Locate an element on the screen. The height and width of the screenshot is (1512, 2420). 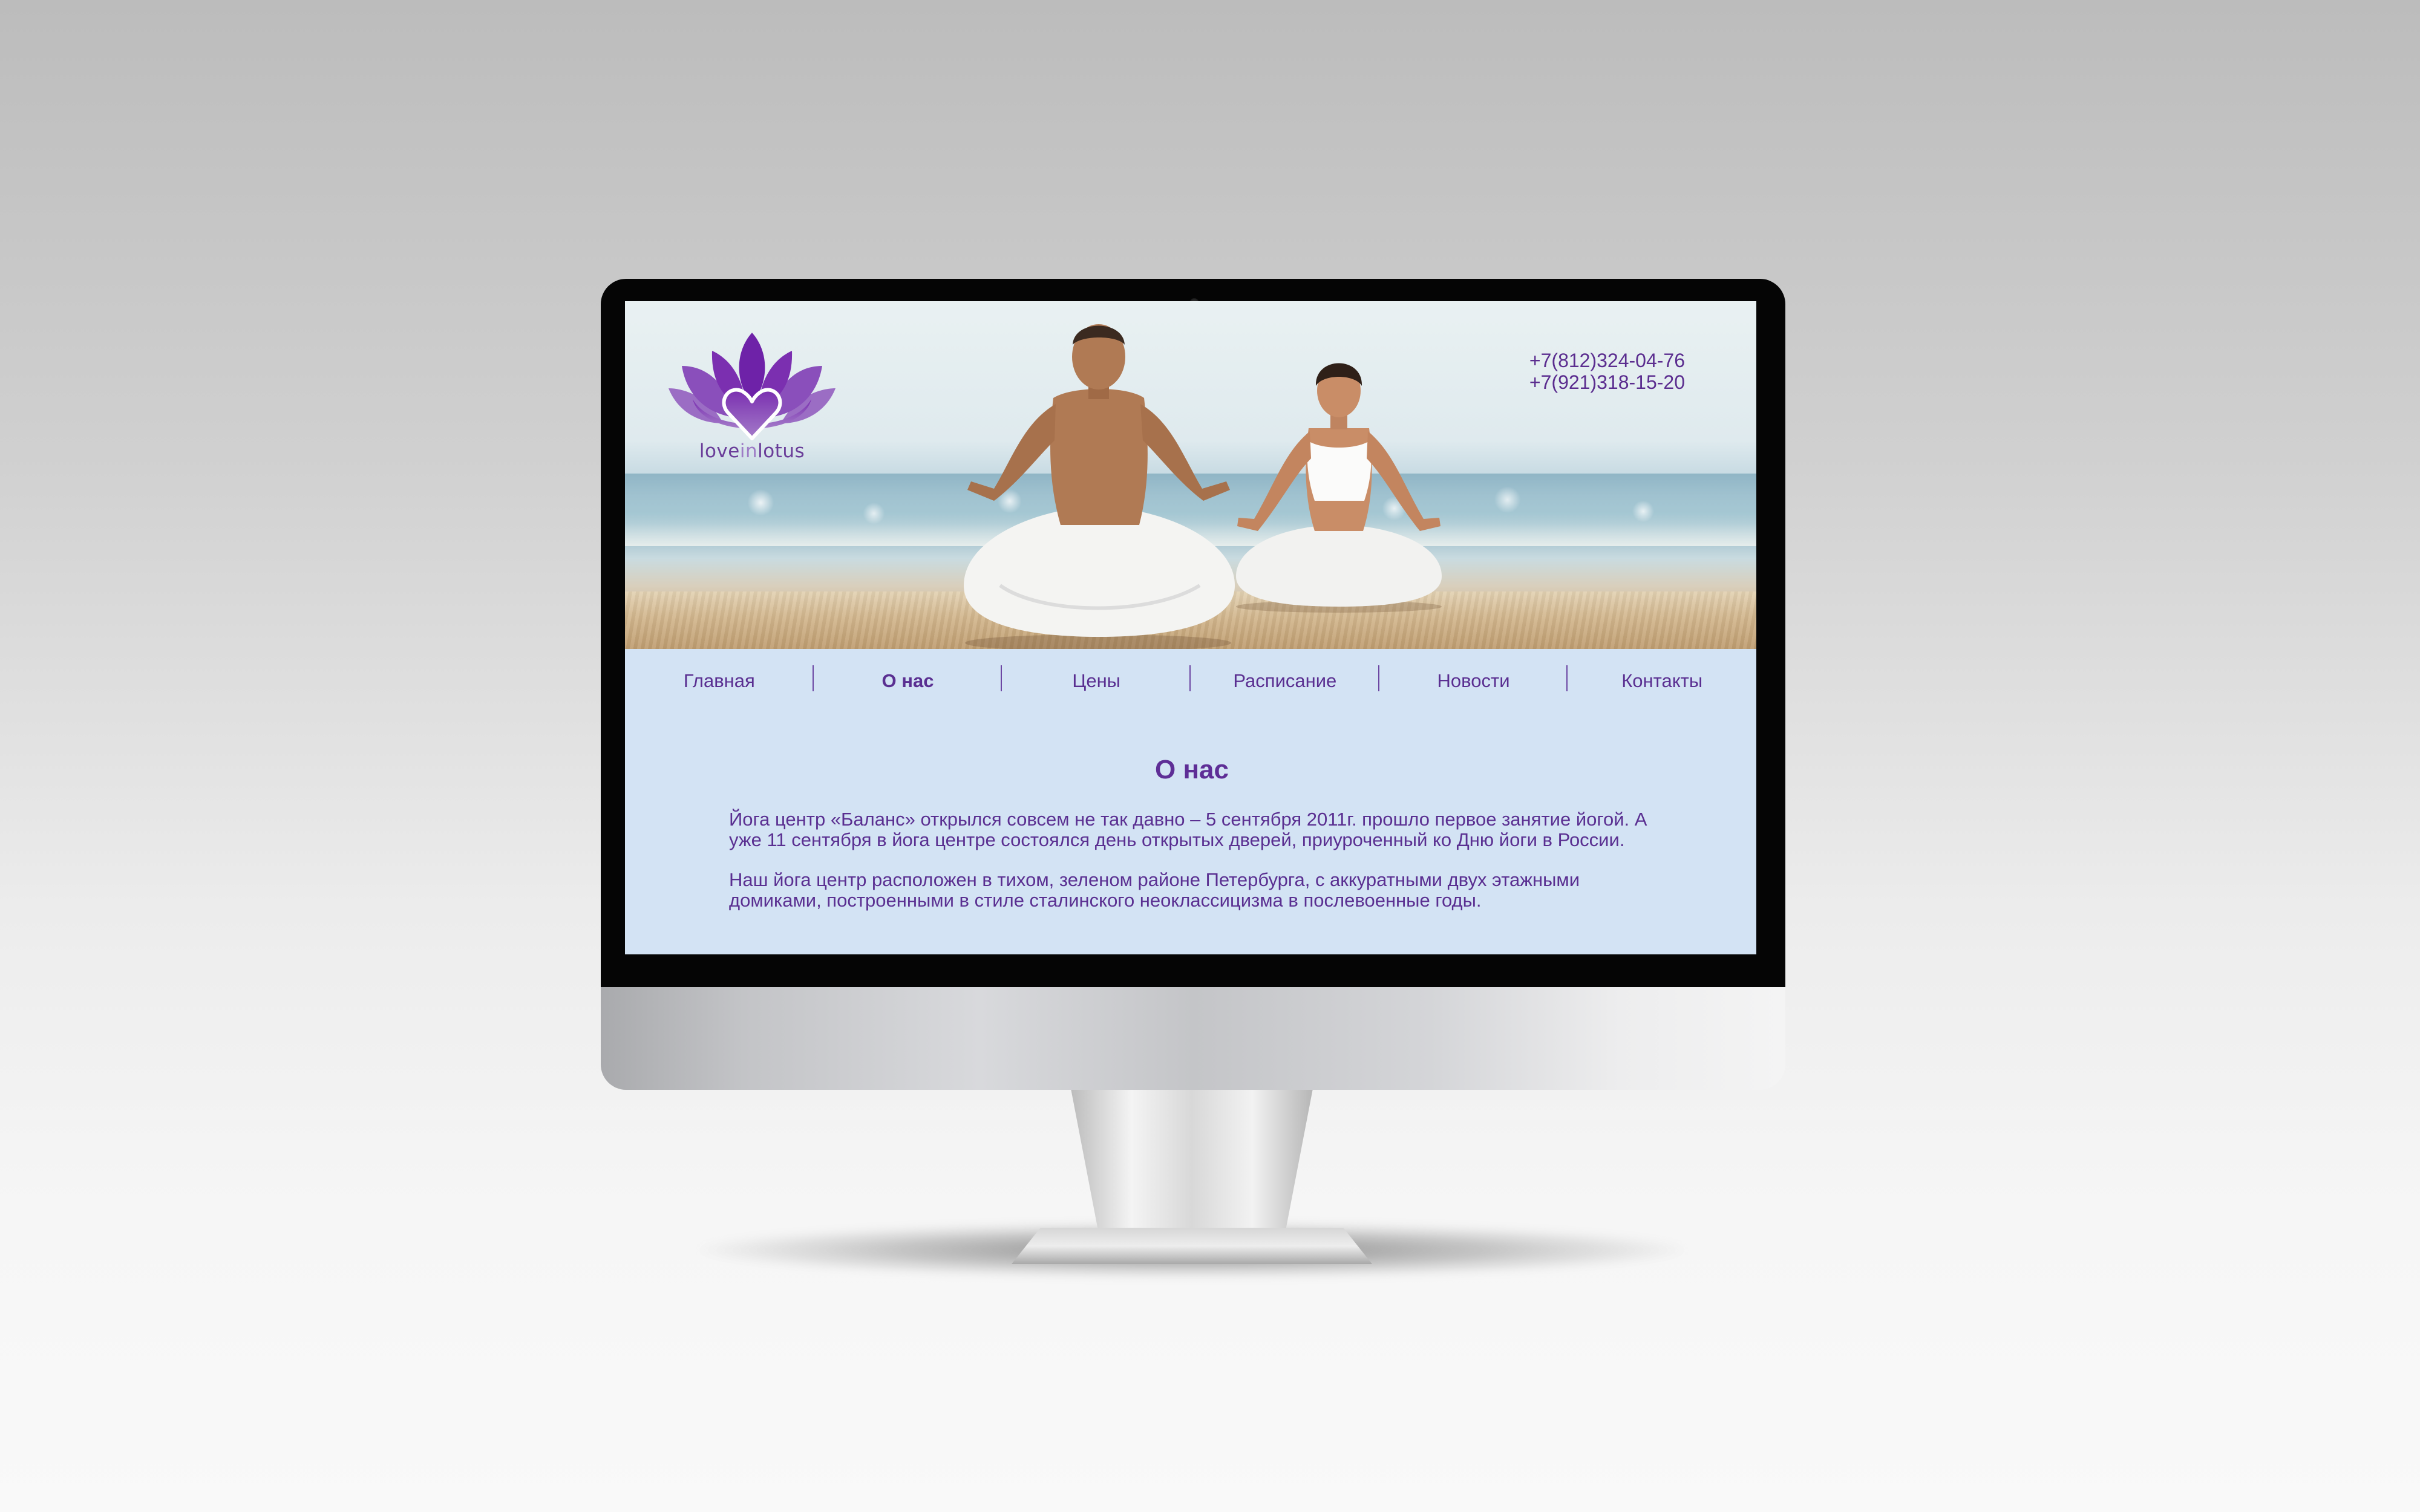
phone-number-1: +7(812)324-04-76 is located at coordinates (1607, 360).